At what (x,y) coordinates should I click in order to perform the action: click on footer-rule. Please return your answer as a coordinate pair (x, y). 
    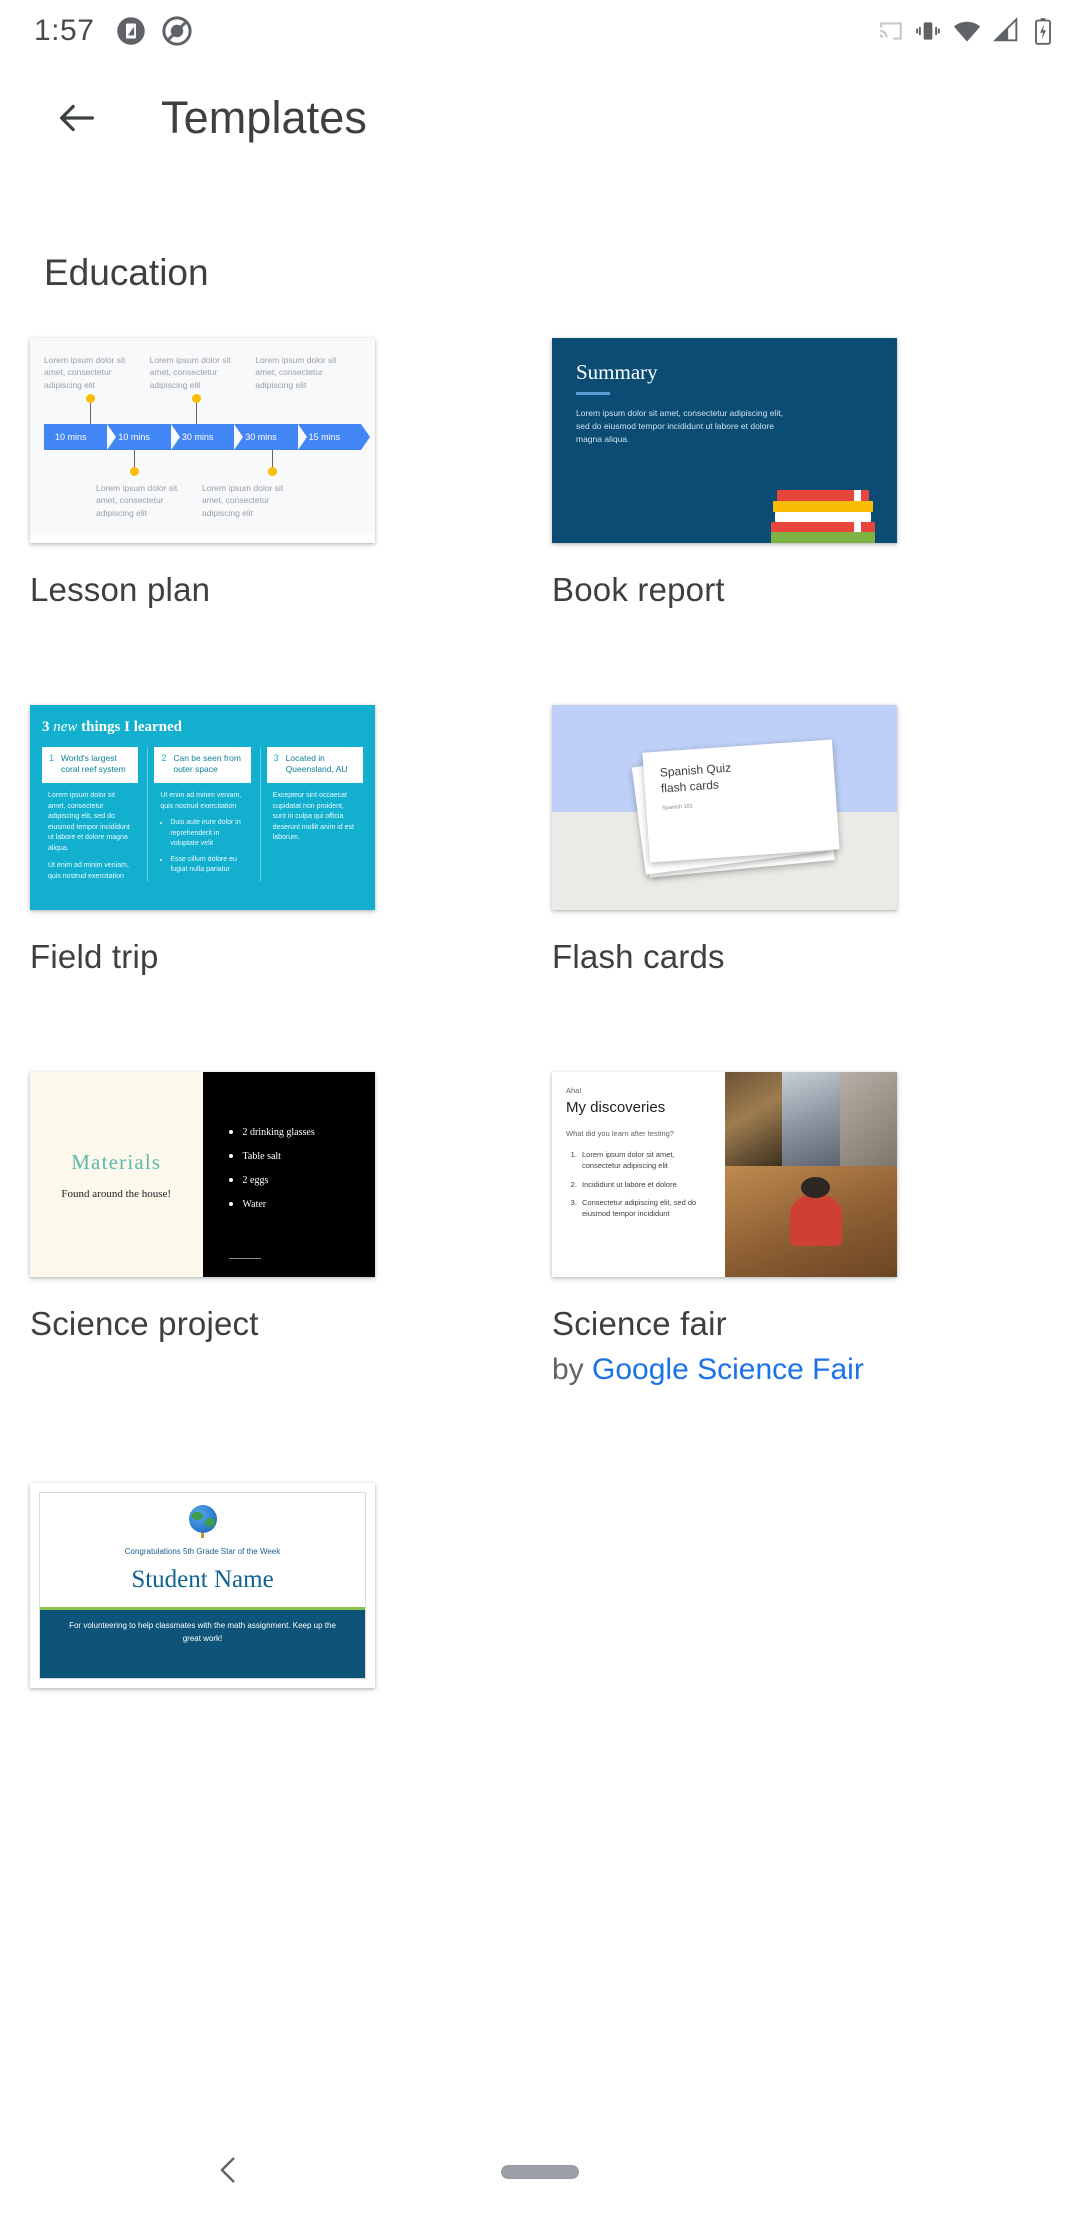
    Looking at the image, I should click on (244, 1258).